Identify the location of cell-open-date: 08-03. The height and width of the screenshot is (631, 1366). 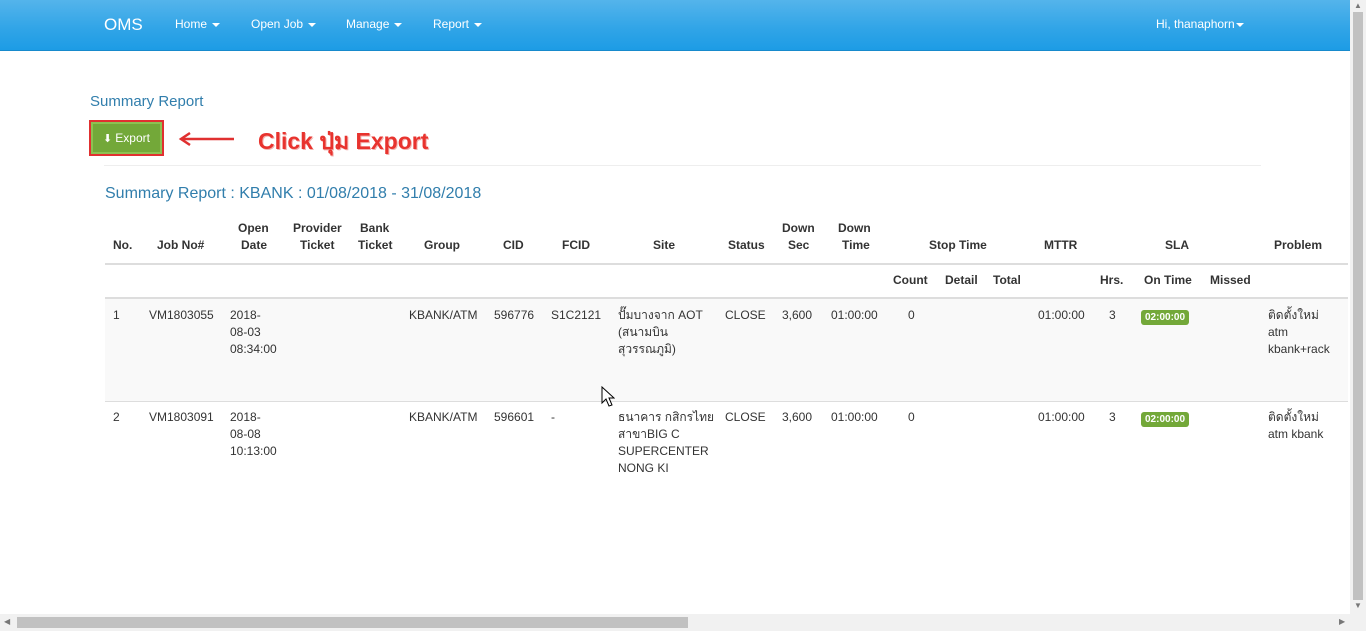
(245, 332).